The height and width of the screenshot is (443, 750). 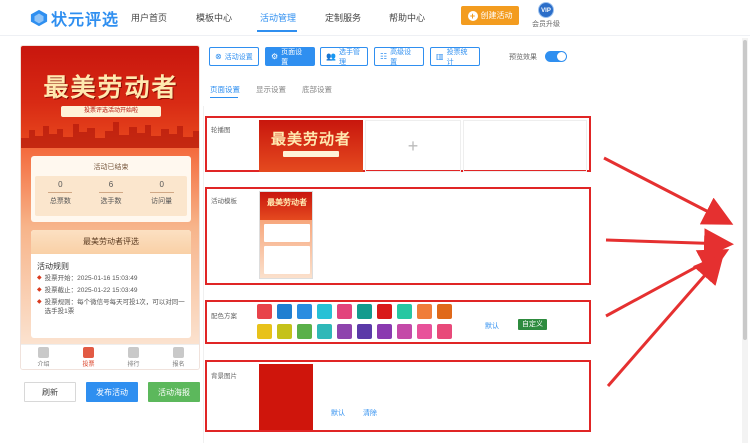 I want to click on preview-effect-label: 预览效果, so click(x=523, y=57).